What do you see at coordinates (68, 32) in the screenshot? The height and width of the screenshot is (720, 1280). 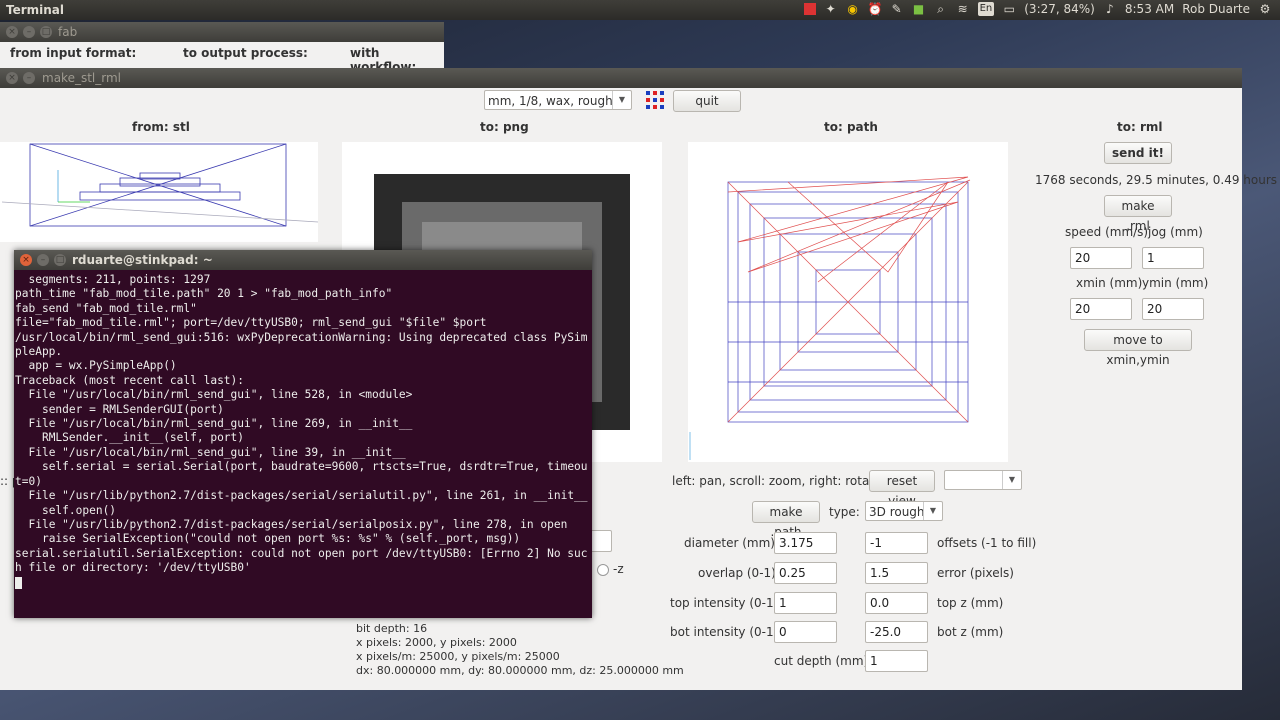 I see `fab-window-title: fab` at bounding box center [68, 32].